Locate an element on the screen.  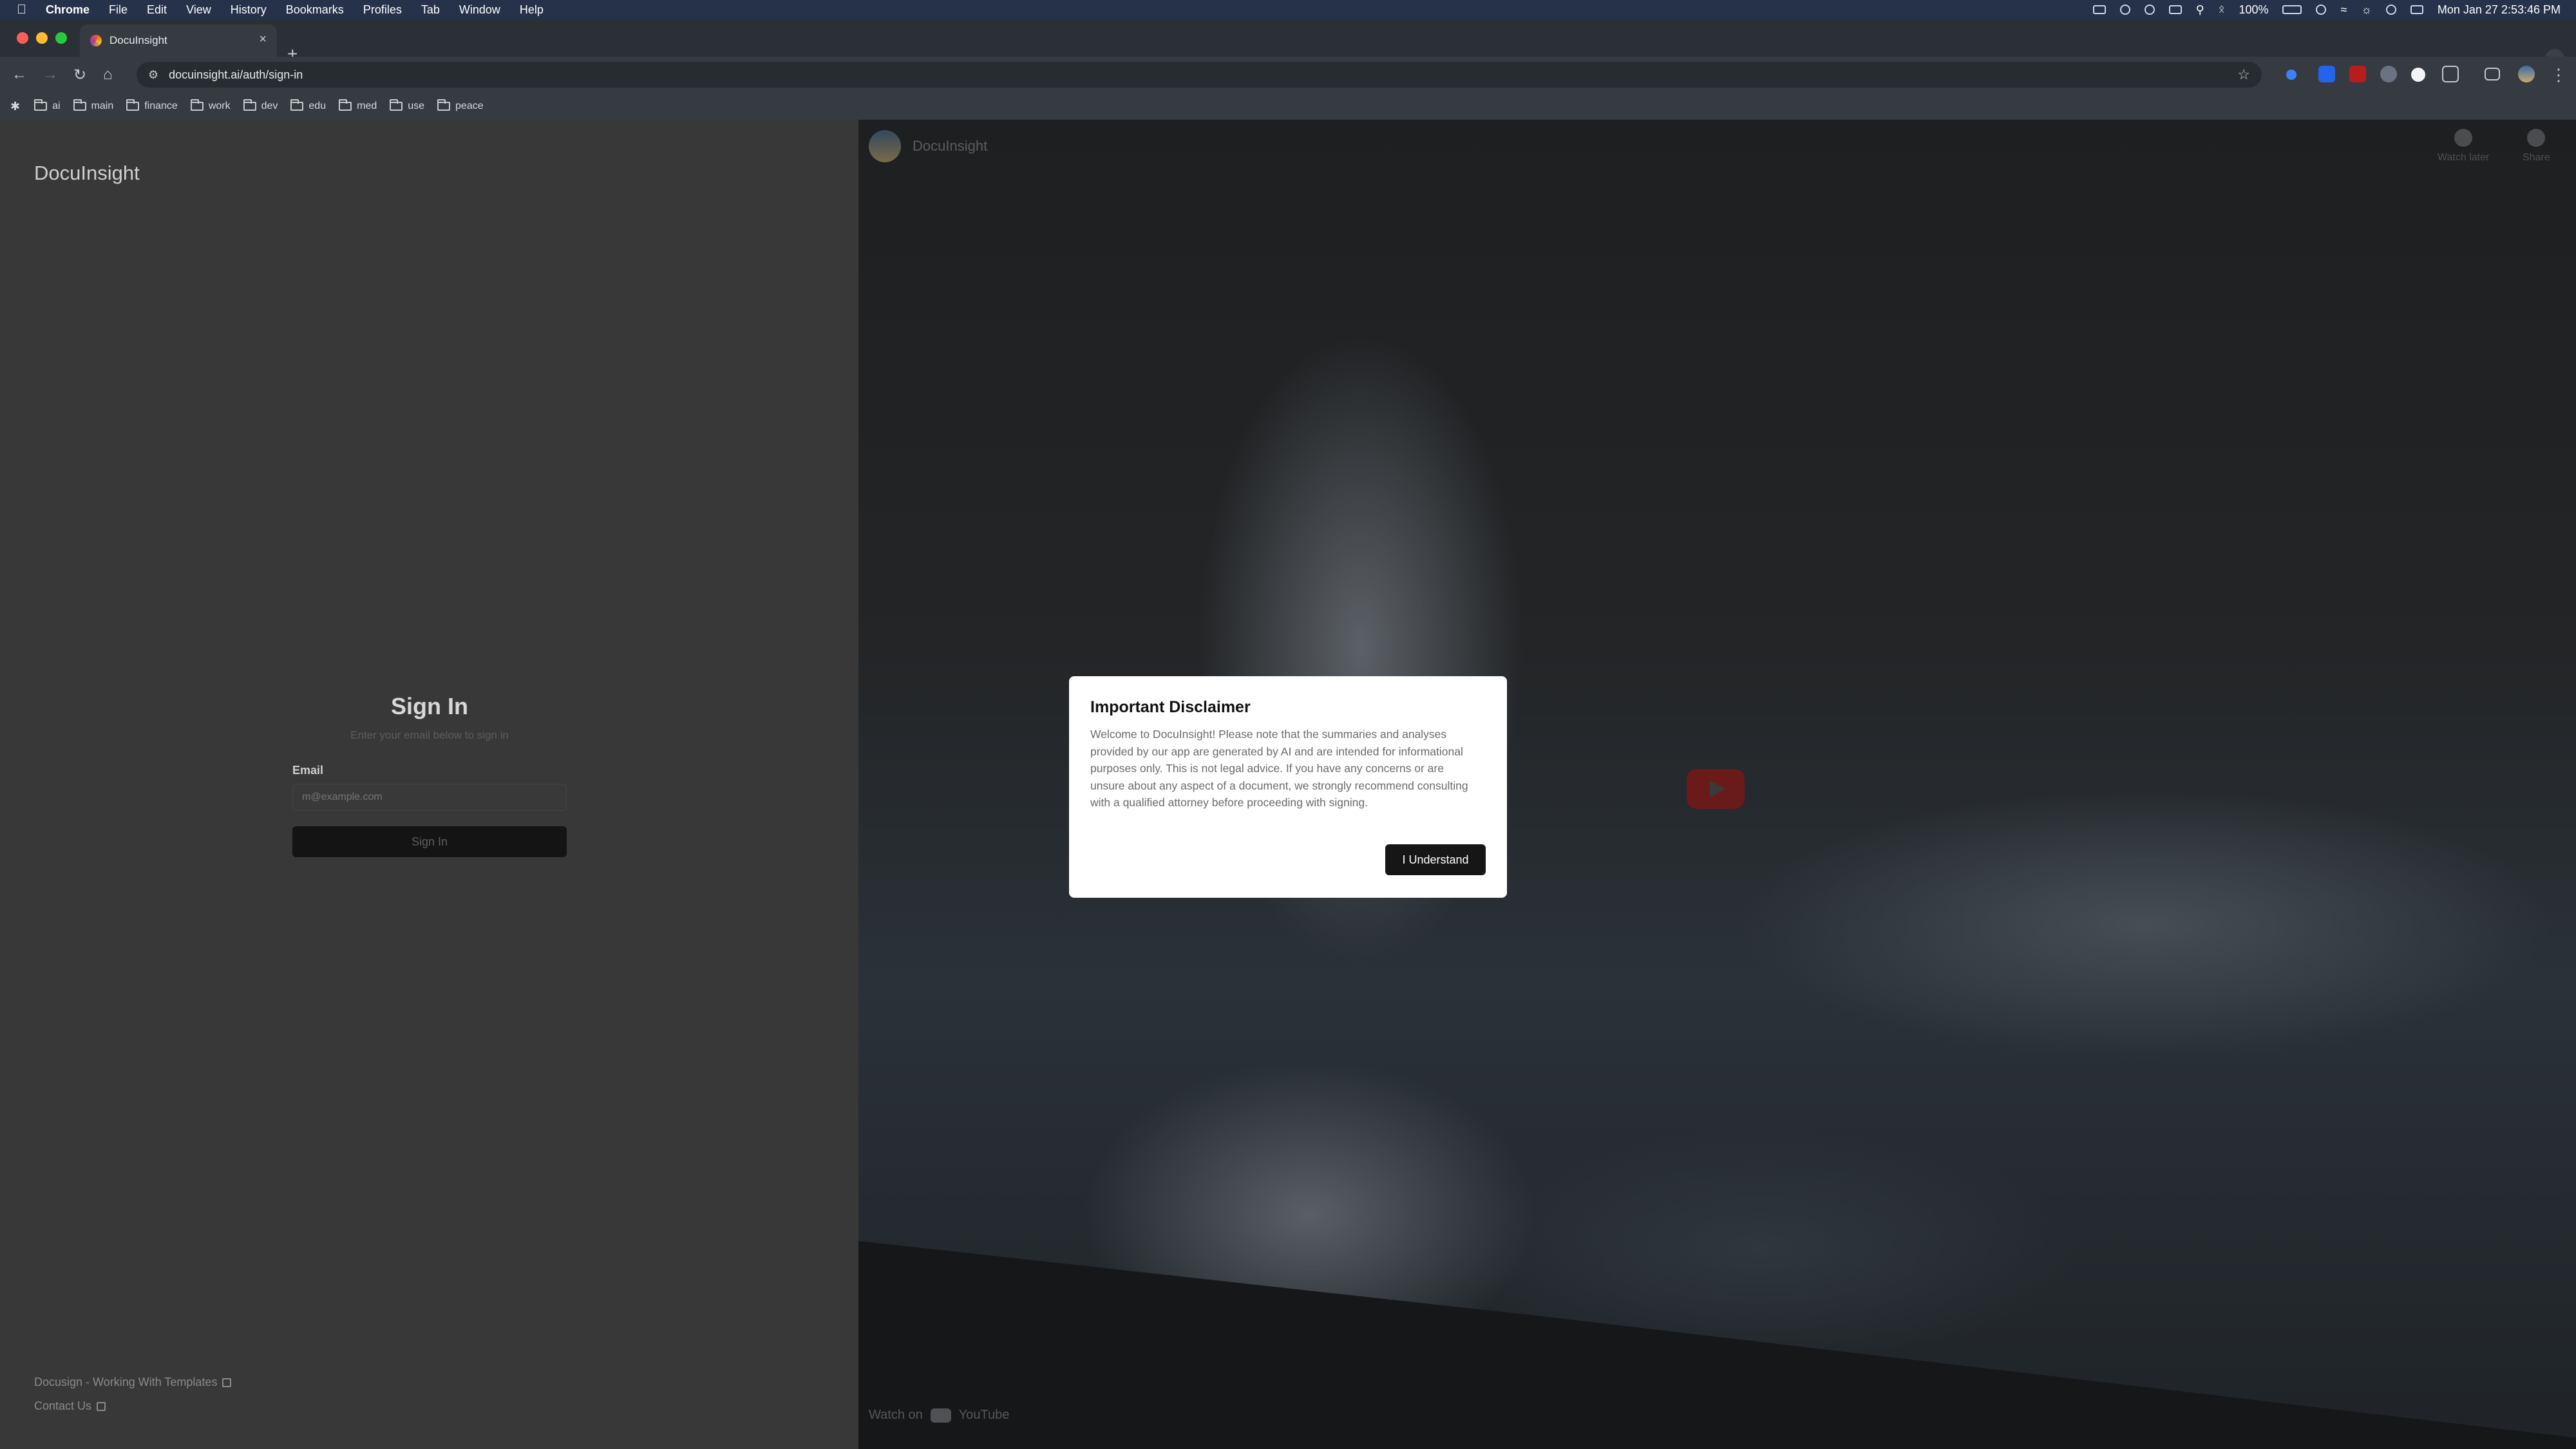
channel-avatar is located at coordinates (885, 146).